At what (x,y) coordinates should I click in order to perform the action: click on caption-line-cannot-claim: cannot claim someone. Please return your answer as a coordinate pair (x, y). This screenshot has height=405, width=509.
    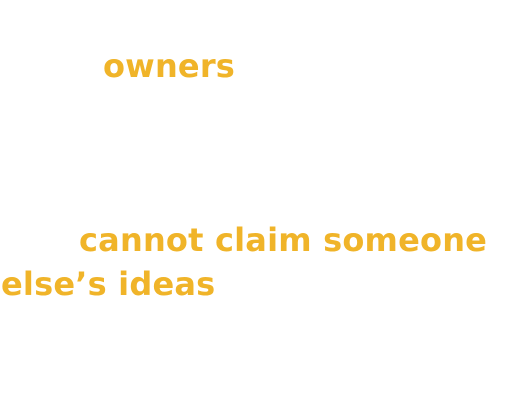
    Looking at the image, I should click on (283, 240).